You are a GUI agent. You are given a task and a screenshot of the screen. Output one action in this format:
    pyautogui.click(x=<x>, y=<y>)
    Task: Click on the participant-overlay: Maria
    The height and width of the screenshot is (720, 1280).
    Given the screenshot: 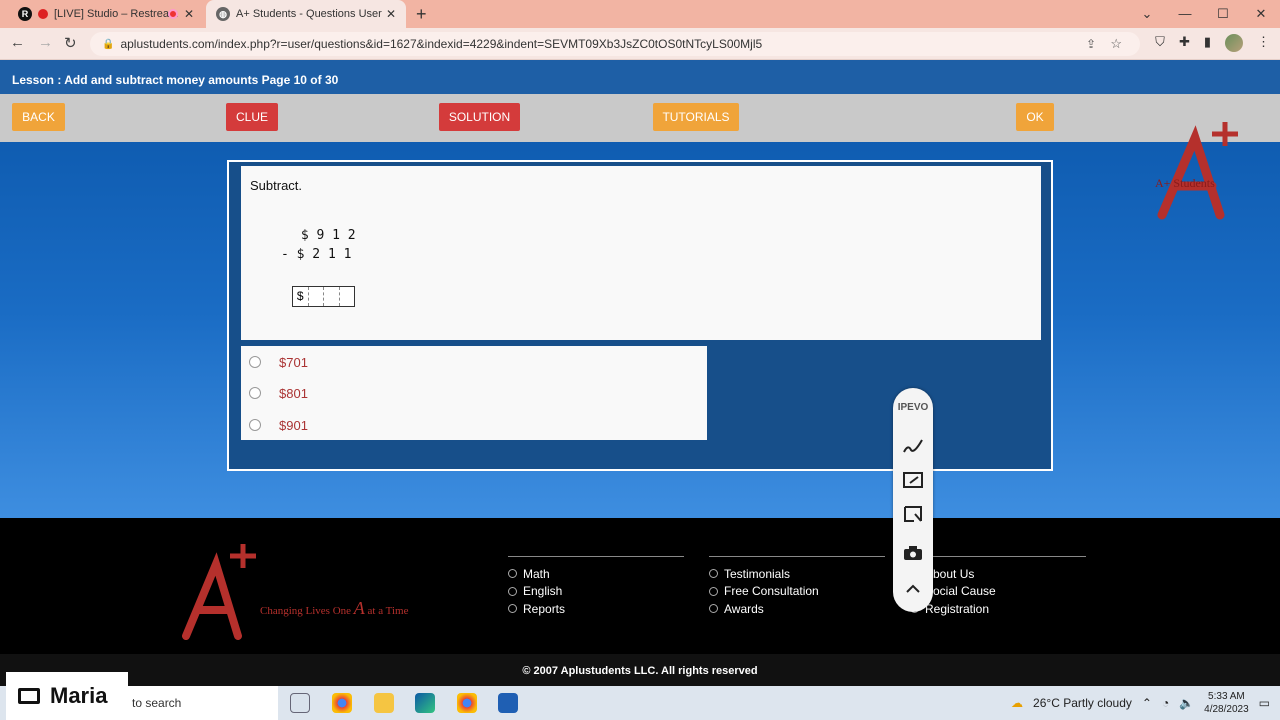 What is the action you would take?
    pyautogui.click(x=67, y=696)
    